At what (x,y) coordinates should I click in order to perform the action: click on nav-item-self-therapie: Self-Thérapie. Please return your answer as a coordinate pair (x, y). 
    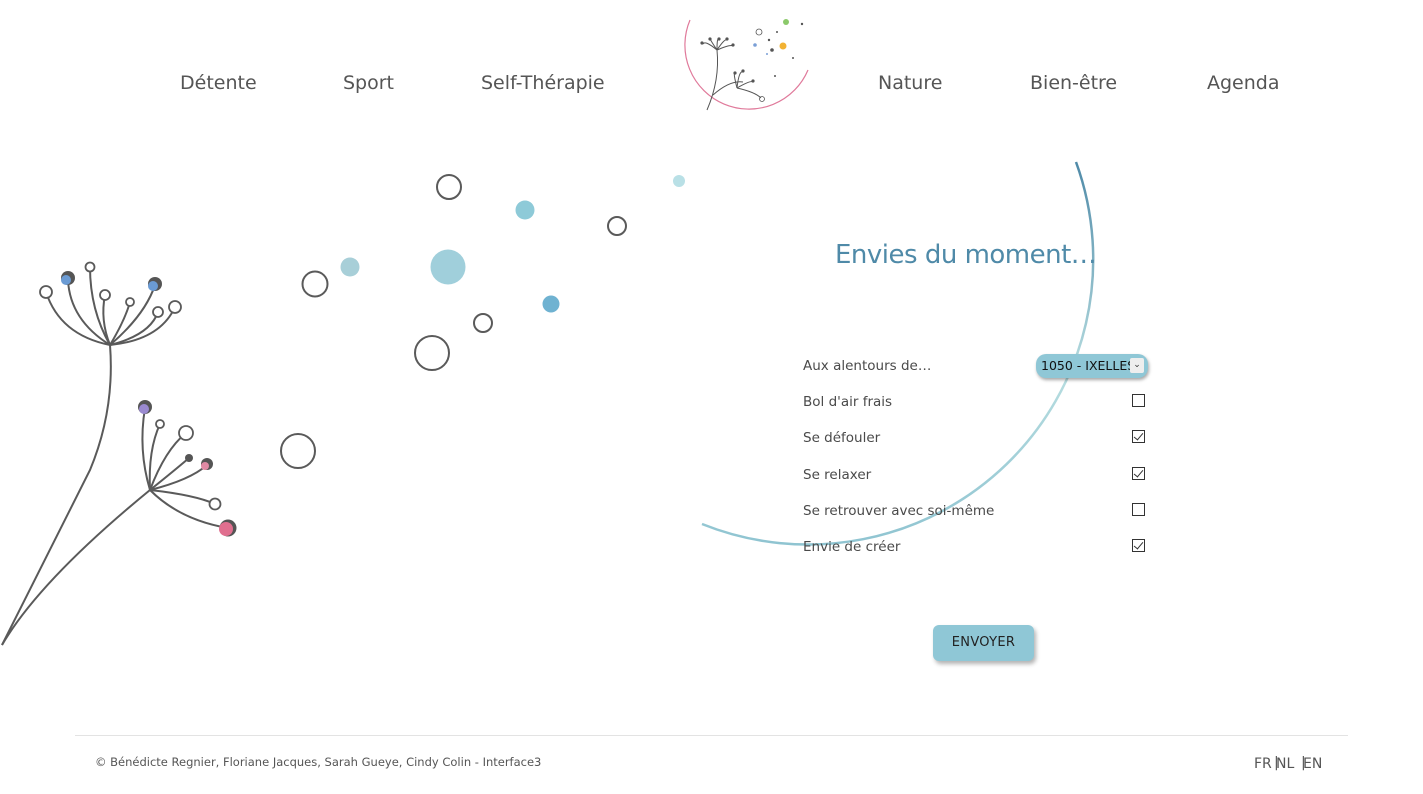
    Looking at the image, I should click on (543, 83).